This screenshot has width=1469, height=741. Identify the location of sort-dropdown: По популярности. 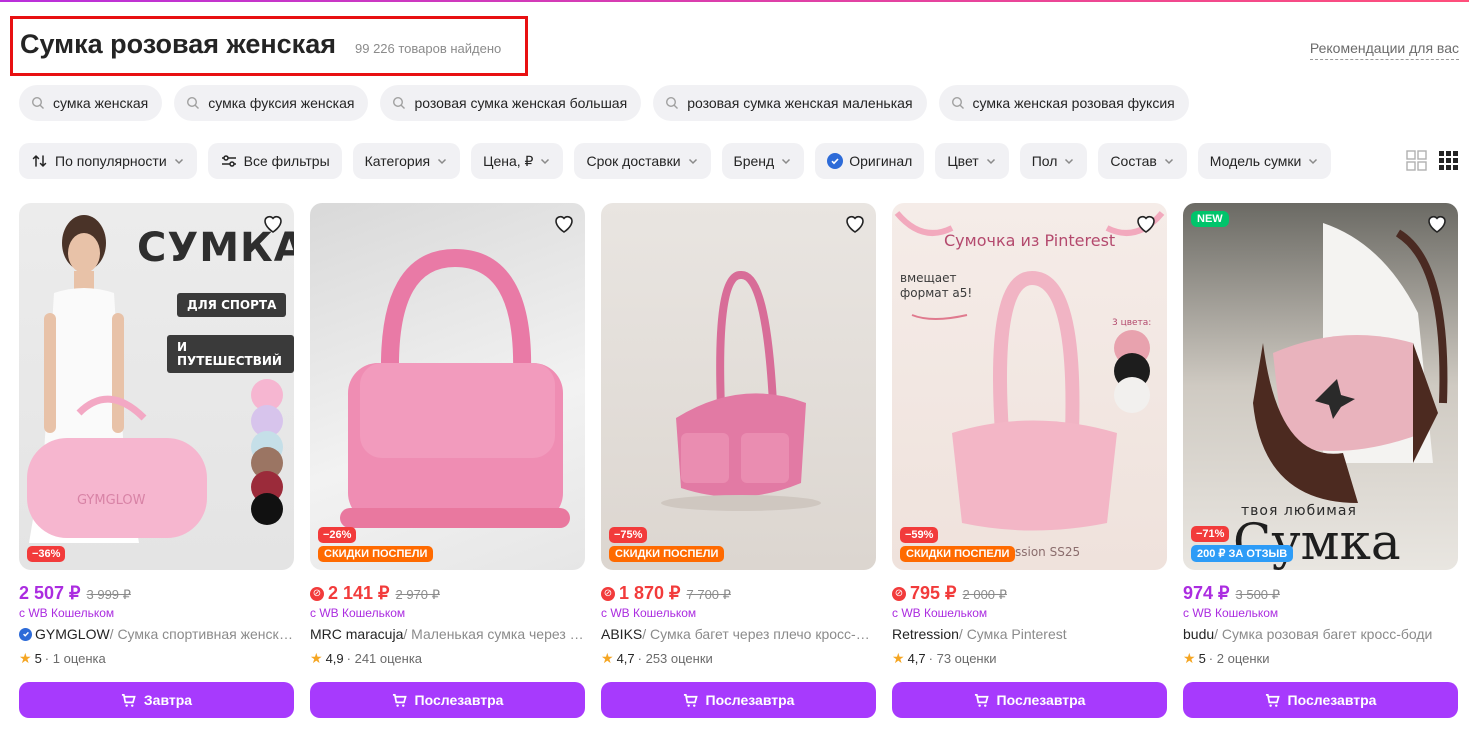
(108, 161).